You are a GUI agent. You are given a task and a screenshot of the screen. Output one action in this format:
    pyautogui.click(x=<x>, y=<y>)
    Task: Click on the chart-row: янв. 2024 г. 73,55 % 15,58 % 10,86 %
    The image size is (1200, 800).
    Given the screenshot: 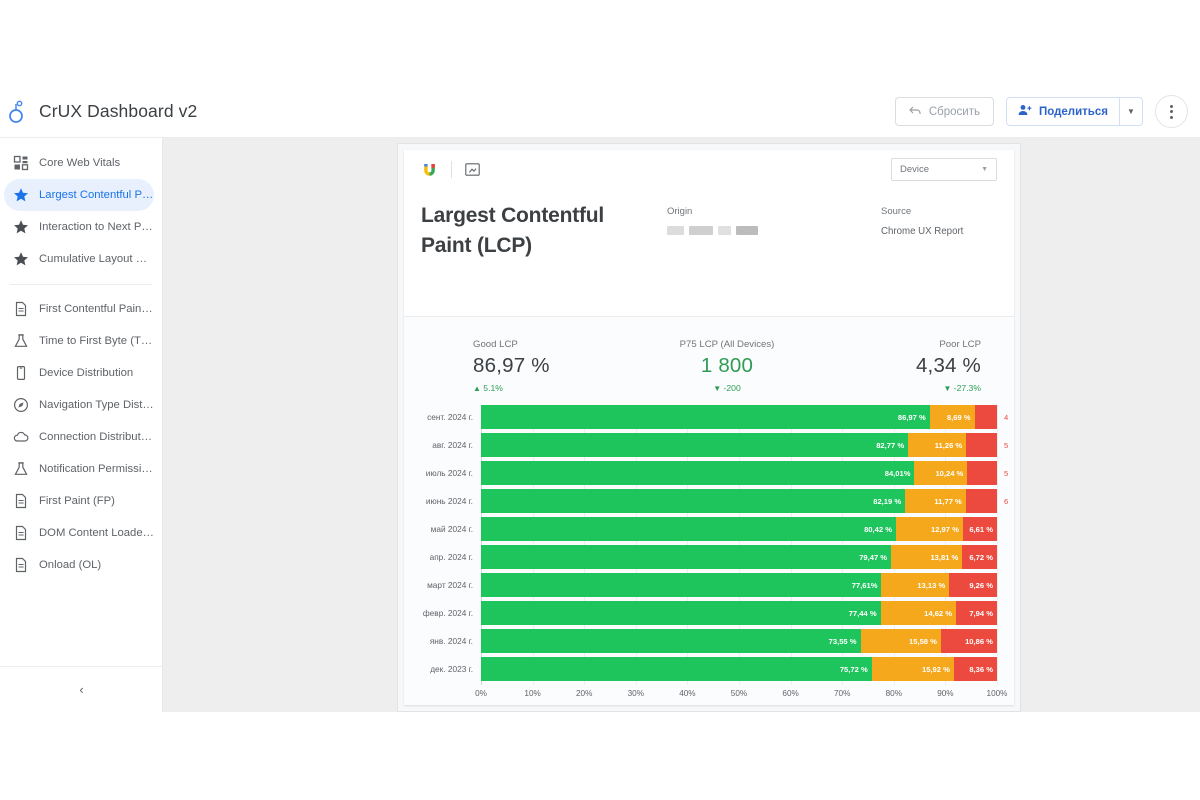 What is the action you would take?
    pyautogui.click(x=709, y=641)
    